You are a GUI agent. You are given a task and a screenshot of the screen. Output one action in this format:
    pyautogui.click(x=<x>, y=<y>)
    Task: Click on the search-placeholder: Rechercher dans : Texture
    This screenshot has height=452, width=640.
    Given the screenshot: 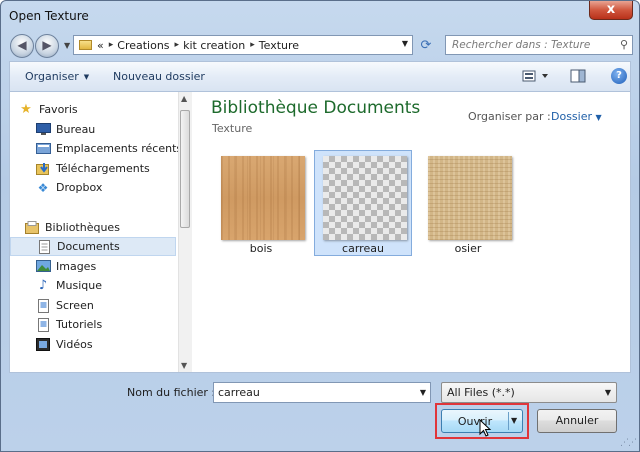 What is the action you would take?
    pyautogui.click(x=521, y=45)
    